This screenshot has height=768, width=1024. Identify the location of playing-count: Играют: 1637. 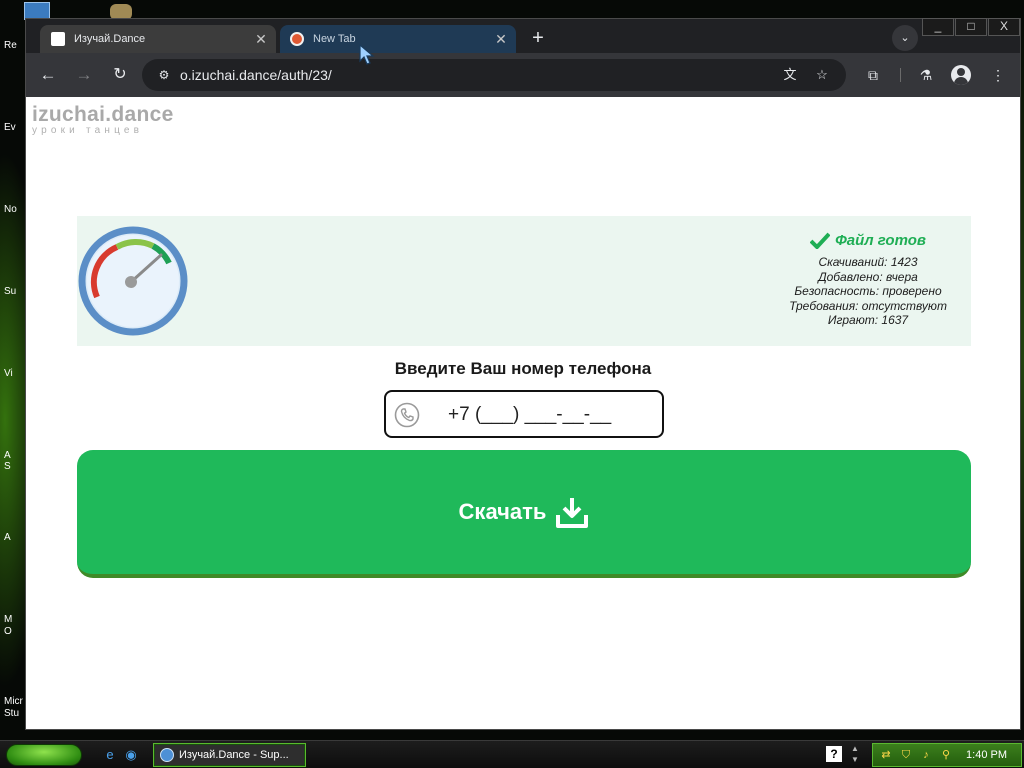
(868, 320).